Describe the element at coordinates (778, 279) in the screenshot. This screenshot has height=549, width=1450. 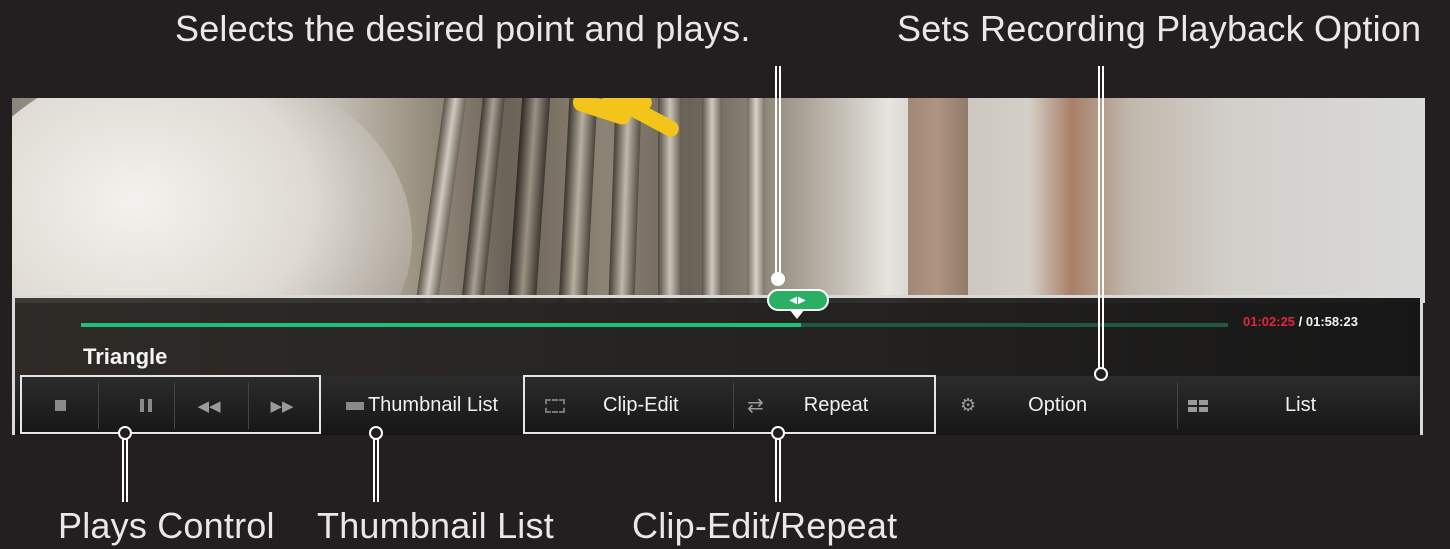
I see `seek-connector-dot` at that location.